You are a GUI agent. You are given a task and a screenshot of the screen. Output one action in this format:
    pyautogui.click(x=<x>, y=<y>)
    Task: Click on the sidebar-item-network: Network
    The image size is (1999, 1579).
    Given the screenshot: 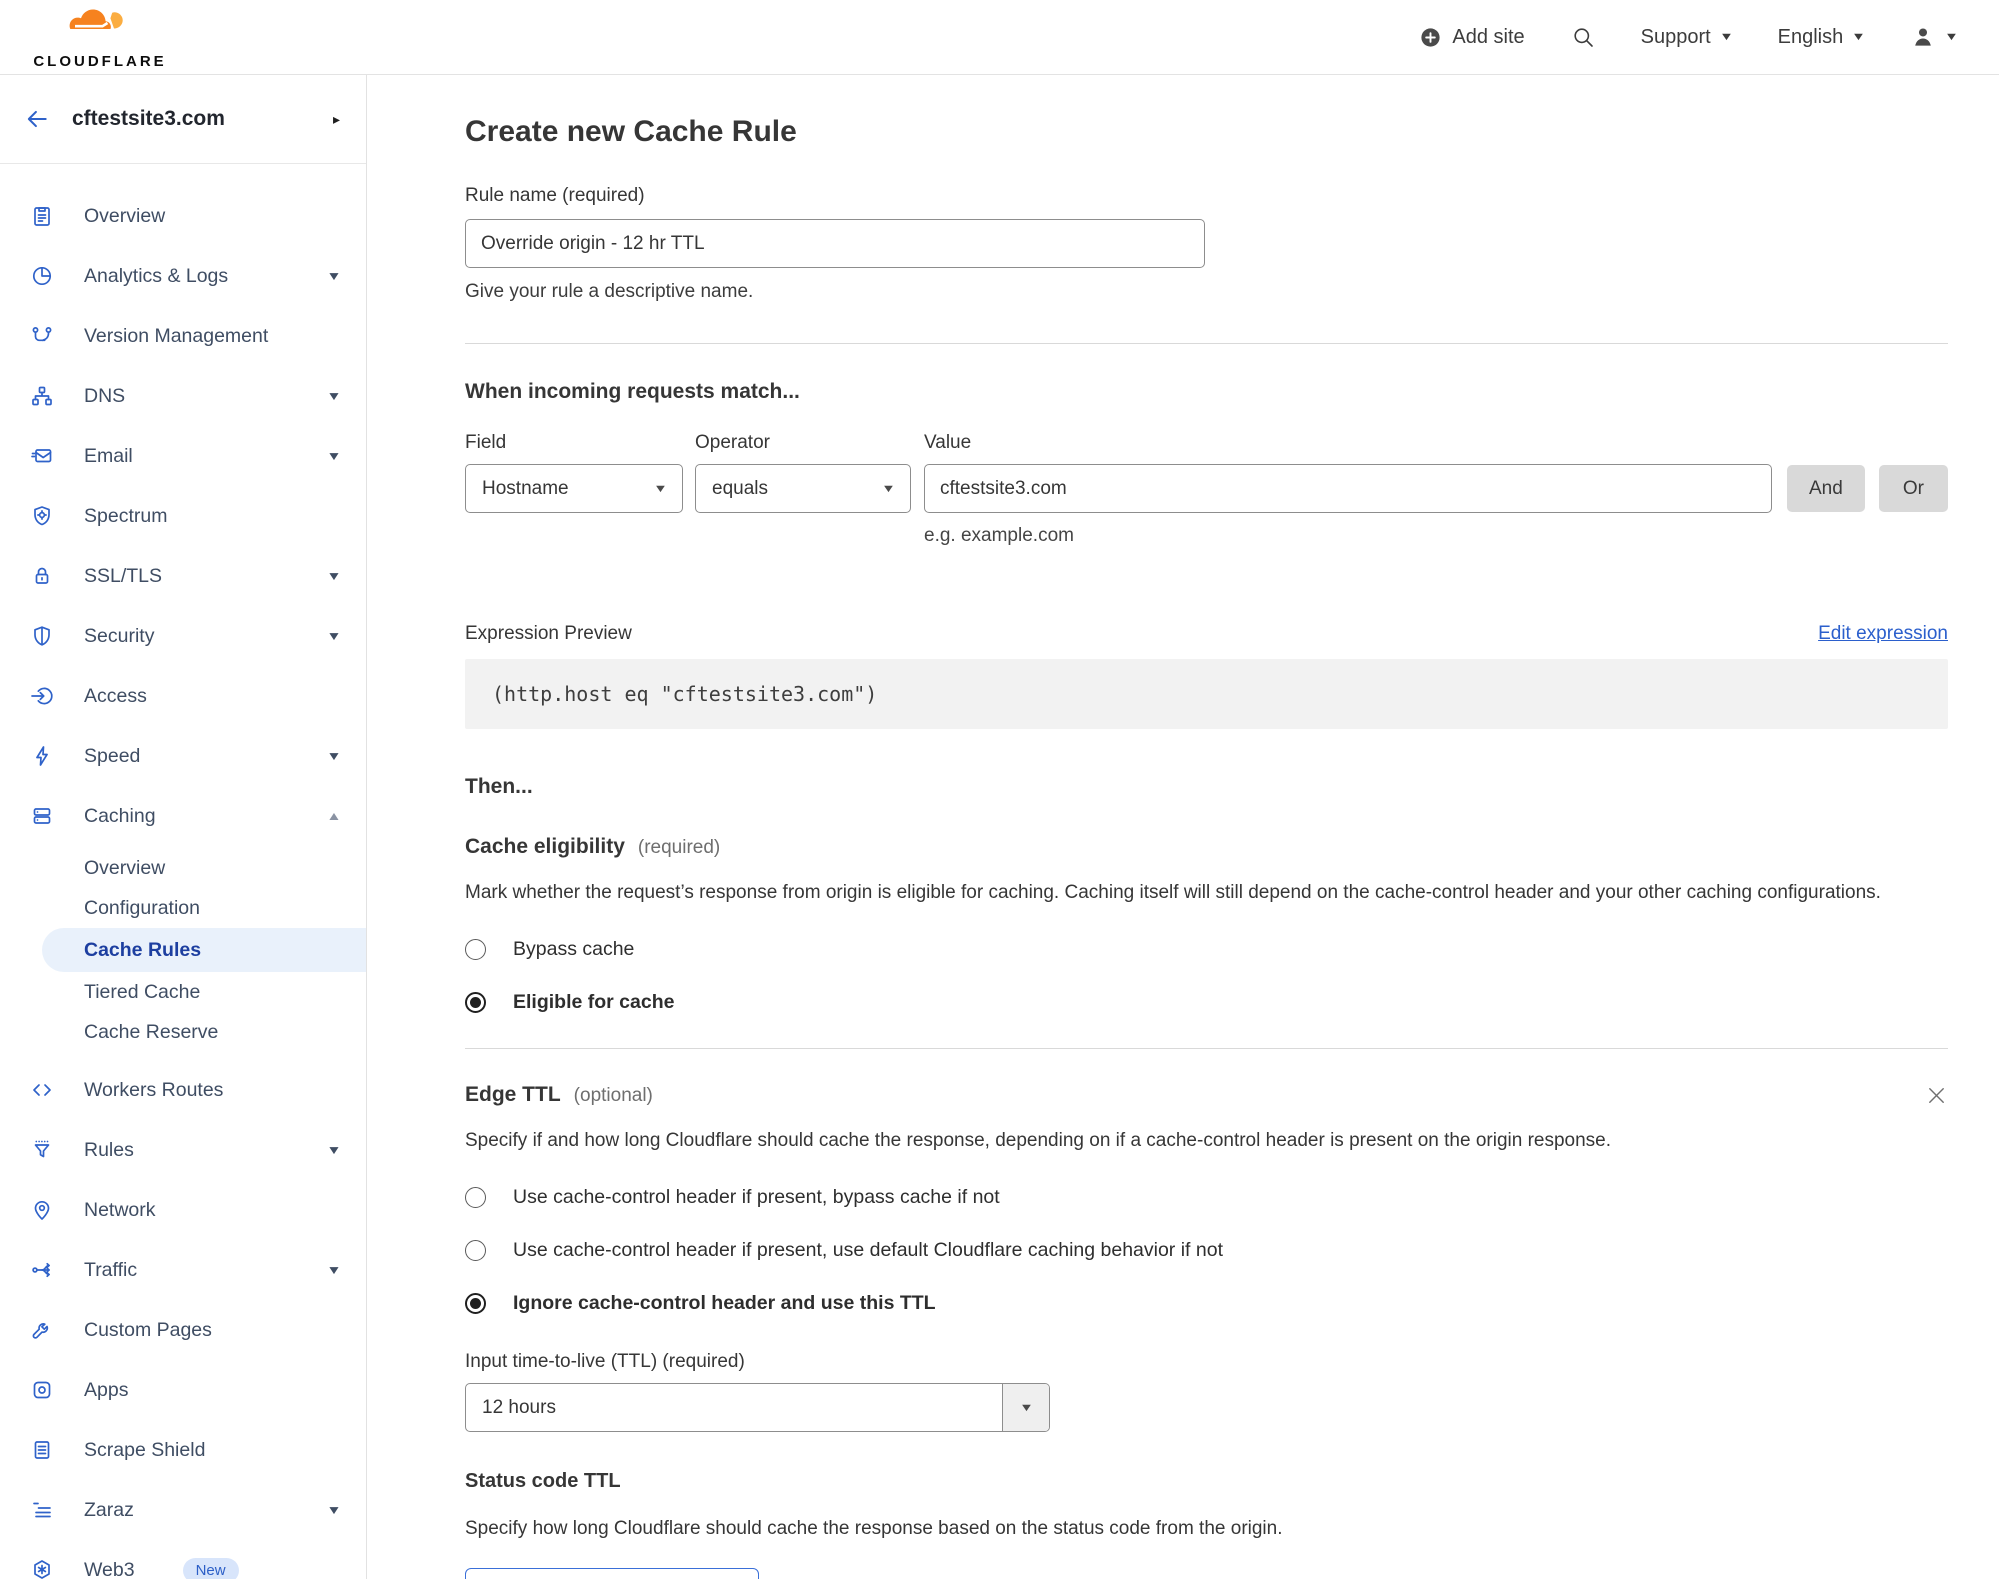 What is the action you would take?
    pyautogui.click(x=183, y=1210)
    